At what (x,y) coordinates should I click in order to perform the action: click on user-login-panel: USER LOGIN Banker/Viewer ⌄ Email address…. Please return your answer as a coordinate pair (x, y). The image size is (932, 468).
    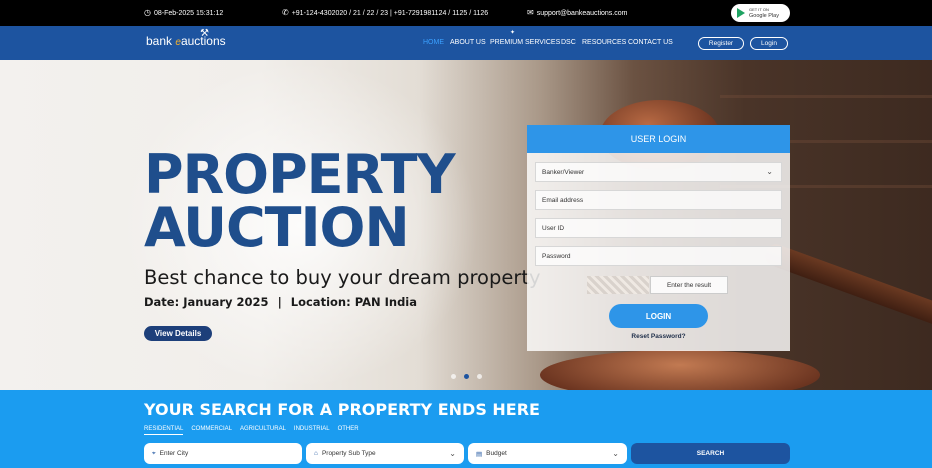
    Looking at the image, I should click on (658, 238).